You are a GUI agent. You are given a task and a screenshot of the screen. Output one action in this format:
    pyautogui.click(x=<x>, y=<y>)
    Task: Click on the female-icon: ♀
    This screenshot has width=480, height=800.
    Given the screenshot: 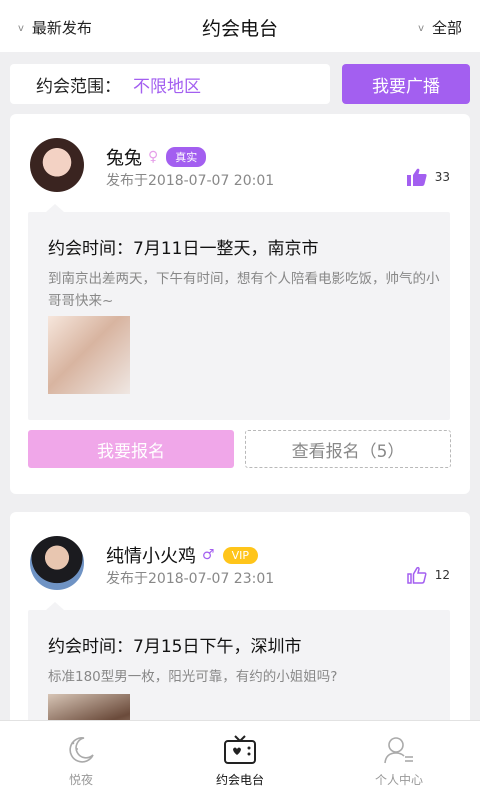 What is the action you would take?
    pyautogui.click(x=153, y=157)
    